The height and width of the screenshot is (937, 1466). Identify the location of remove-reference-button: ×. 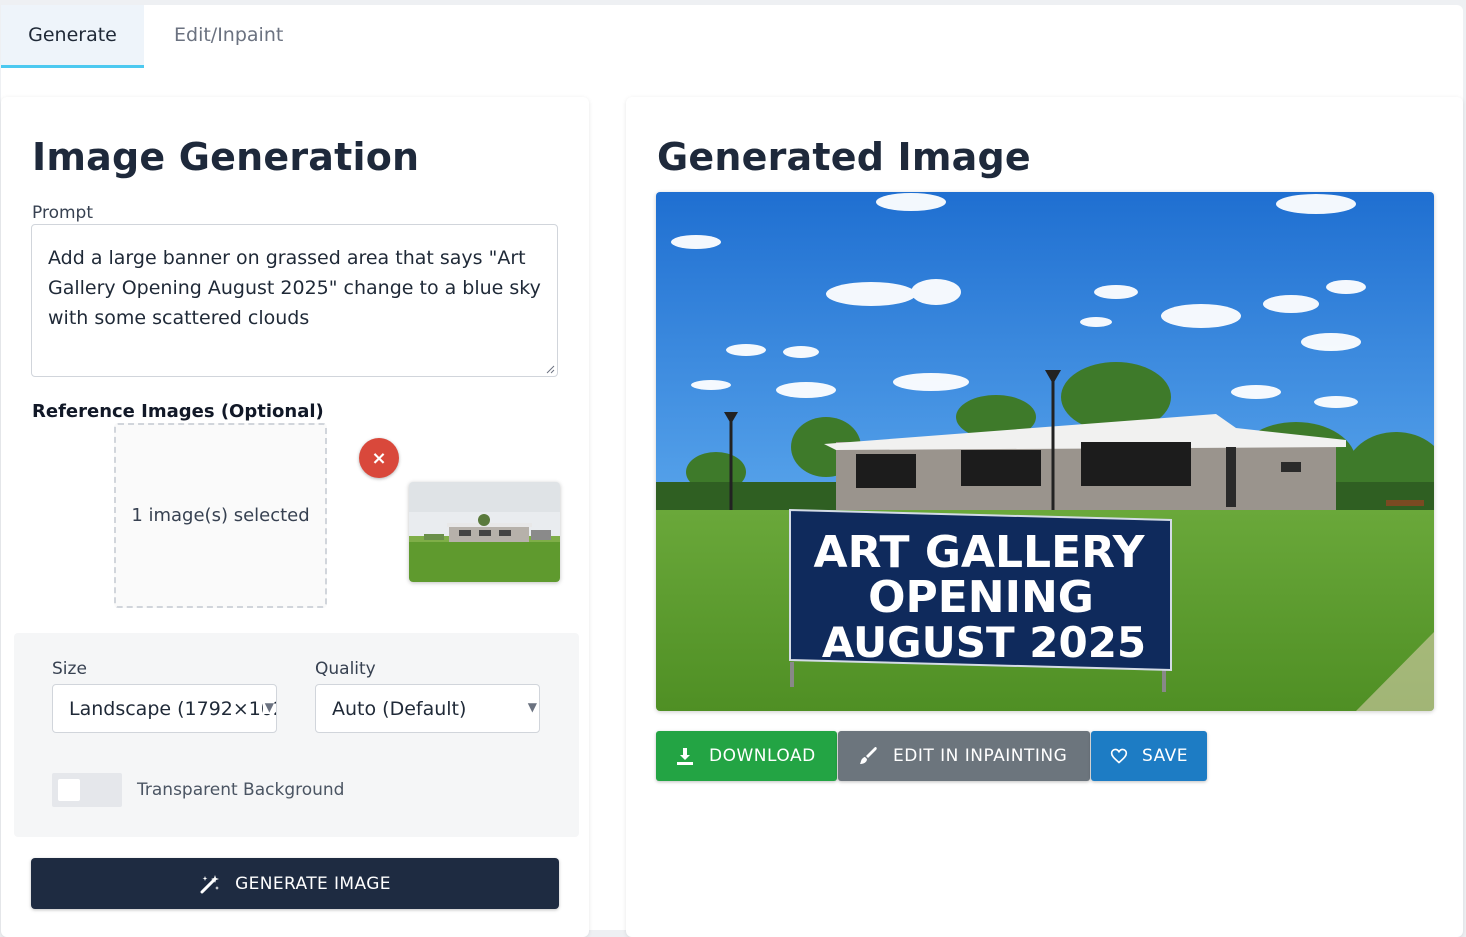
(379, 458).